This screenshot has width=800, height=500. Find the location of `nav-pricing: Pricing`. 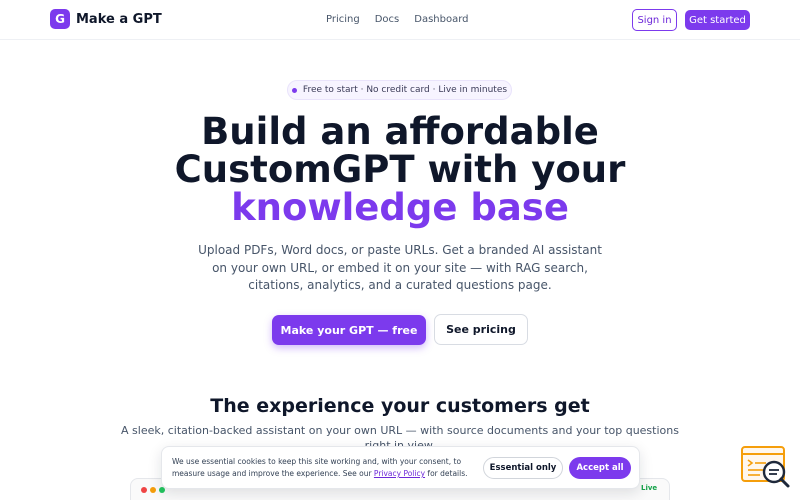

nav-pricing: Pricing is located at coordinates (343, 19).